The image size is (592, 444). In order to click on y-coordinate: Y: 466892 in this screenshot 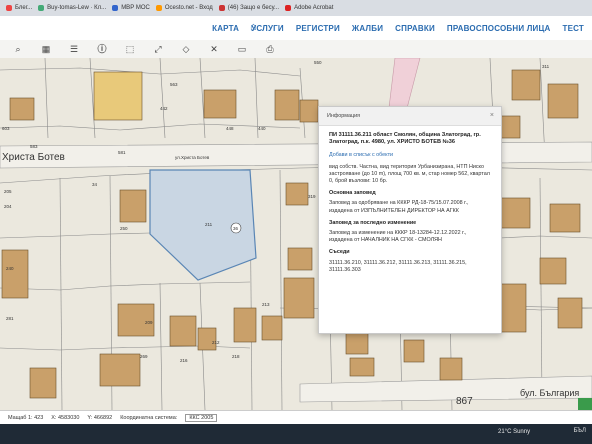, I will do `click(100, 418)`.